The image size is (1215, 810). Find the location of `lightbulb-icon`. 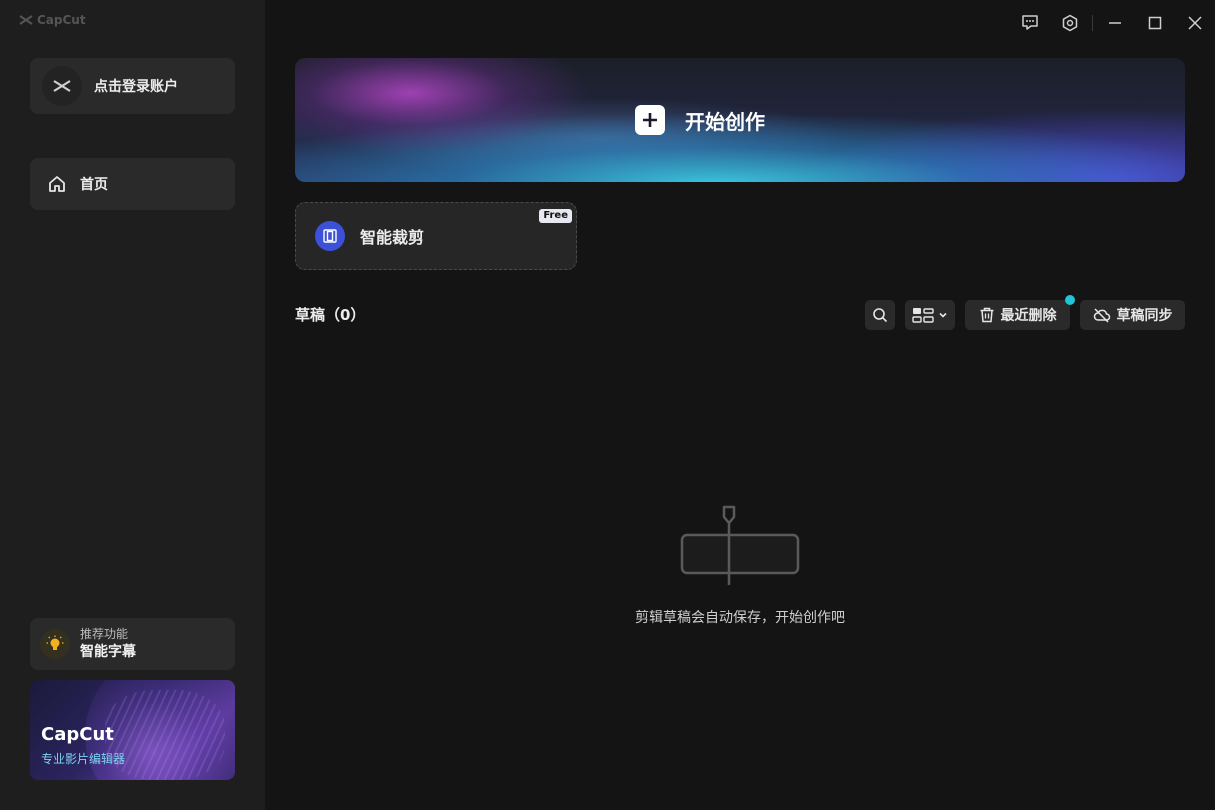

lightbulb-icon is located at coordinates (55, 644).